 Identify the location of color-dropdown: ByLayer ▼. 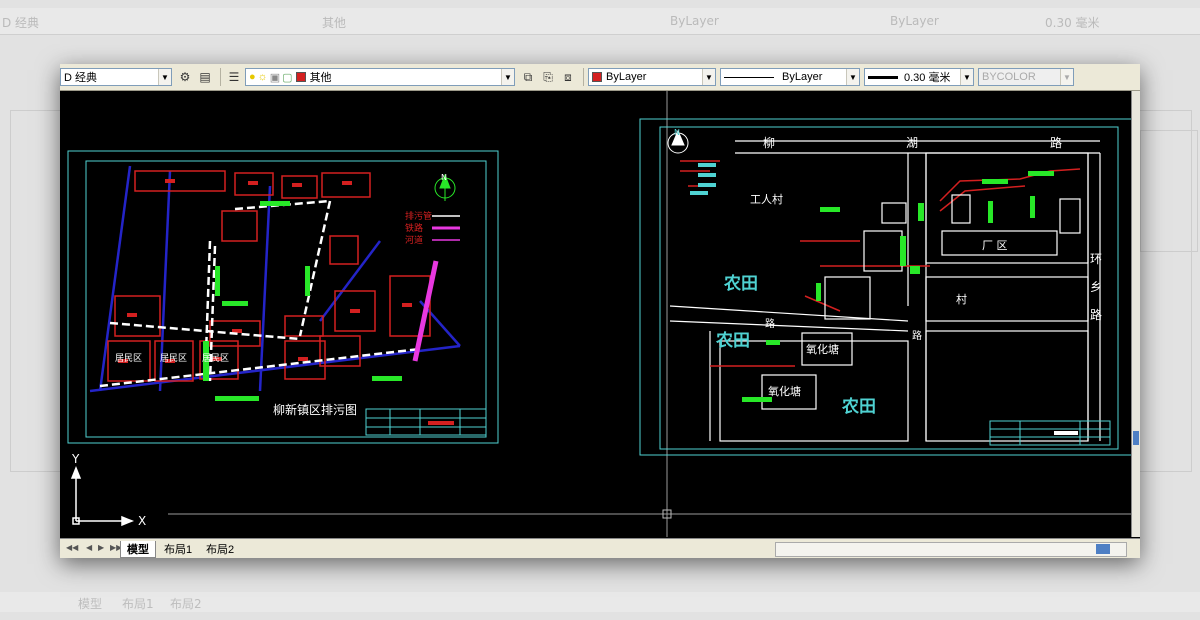
(652, 77).